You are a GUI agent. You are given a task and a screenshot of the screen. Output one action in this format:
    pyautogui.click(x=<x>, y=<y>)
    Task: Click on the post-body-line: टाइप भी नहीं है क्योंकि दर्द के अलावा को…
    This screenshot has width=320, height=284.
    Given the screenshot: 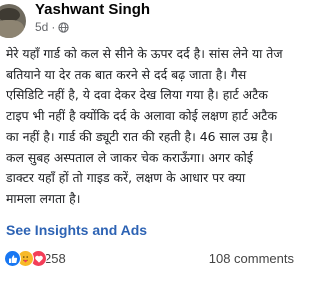 What is the action you would take?
    pyautogui.click(x=141, y=116)
    